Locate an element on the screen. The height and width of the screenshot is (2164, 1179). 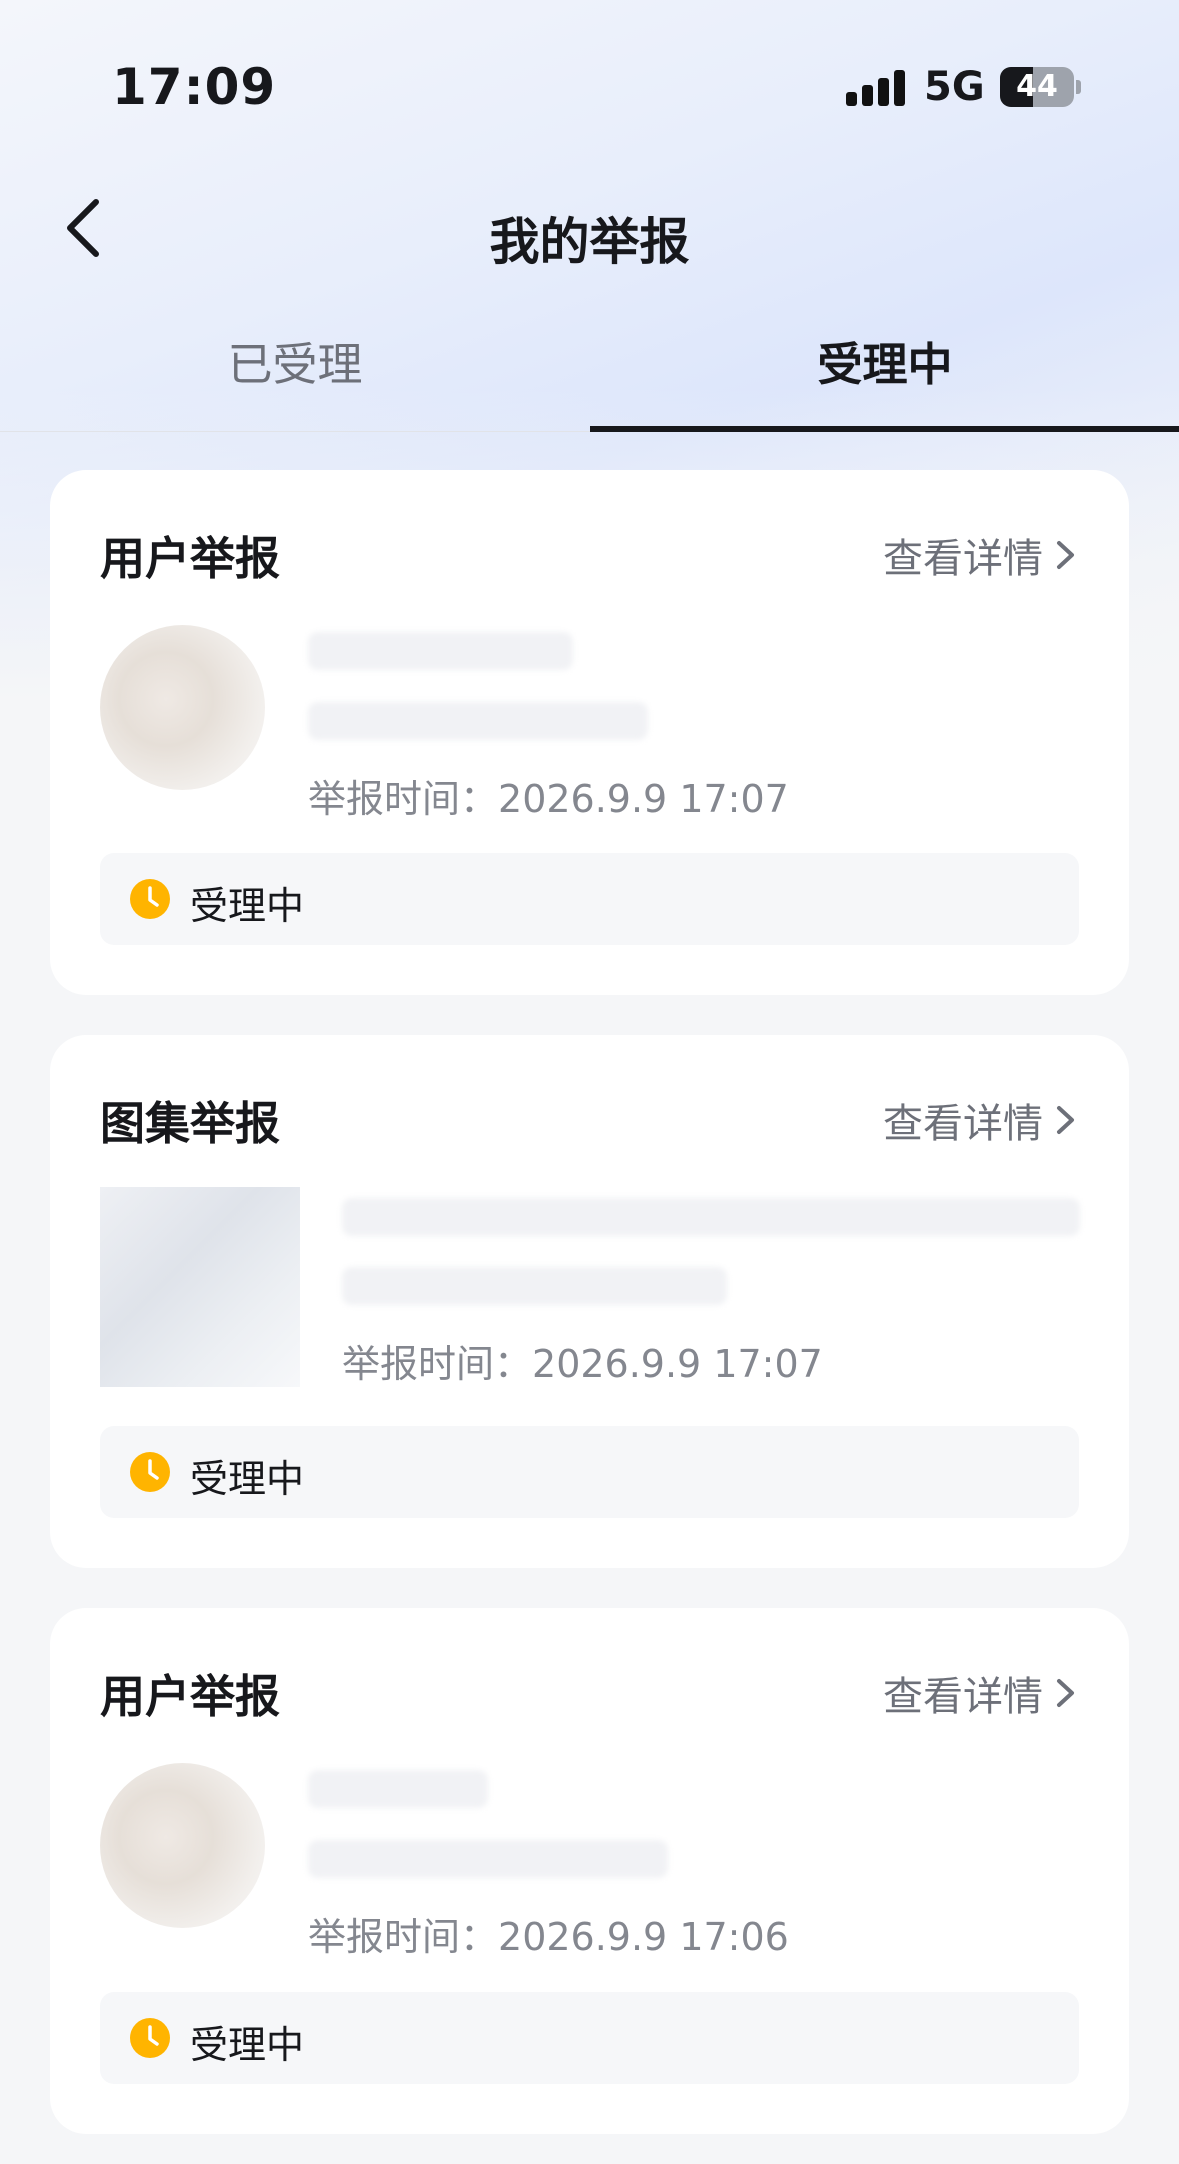
network-type: 5G is located at coordinates (954, 87).